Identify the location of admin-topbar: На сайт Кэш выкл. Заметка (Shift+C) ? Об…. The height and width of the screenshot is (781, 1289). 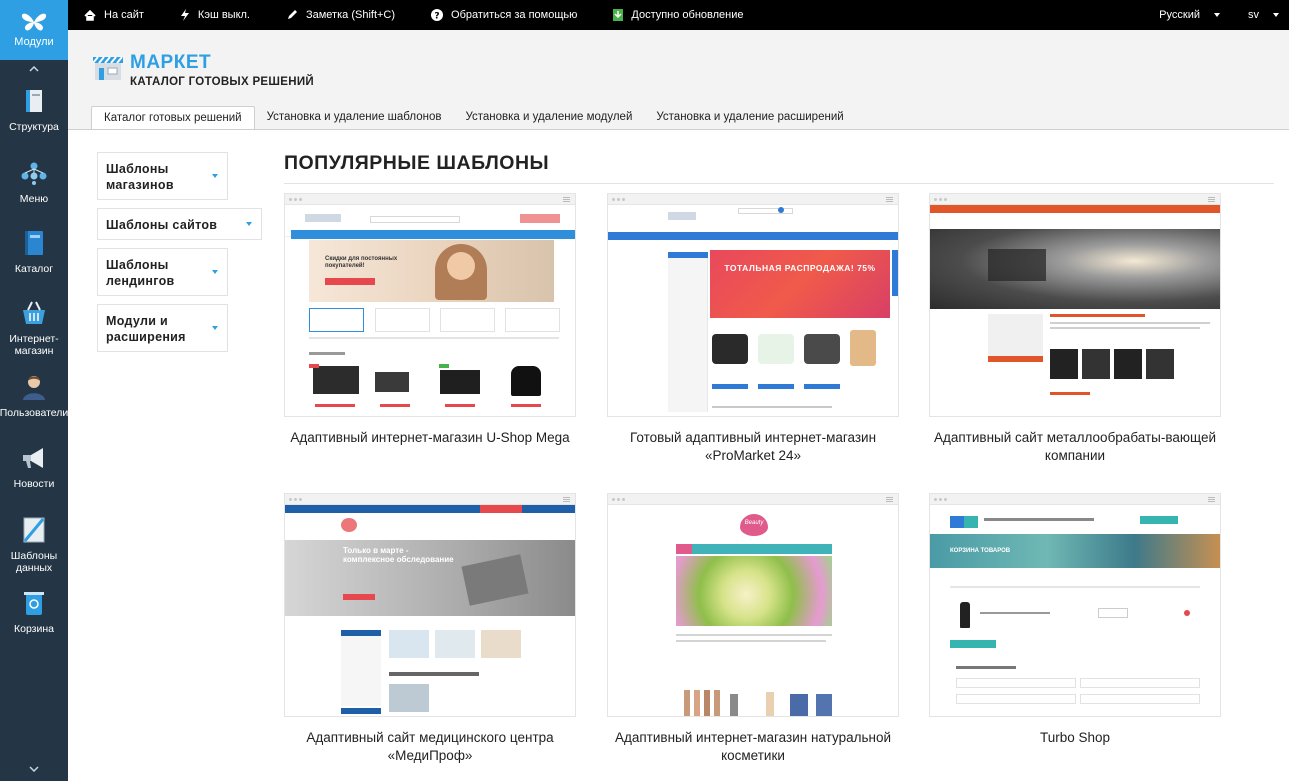
(678, 15).